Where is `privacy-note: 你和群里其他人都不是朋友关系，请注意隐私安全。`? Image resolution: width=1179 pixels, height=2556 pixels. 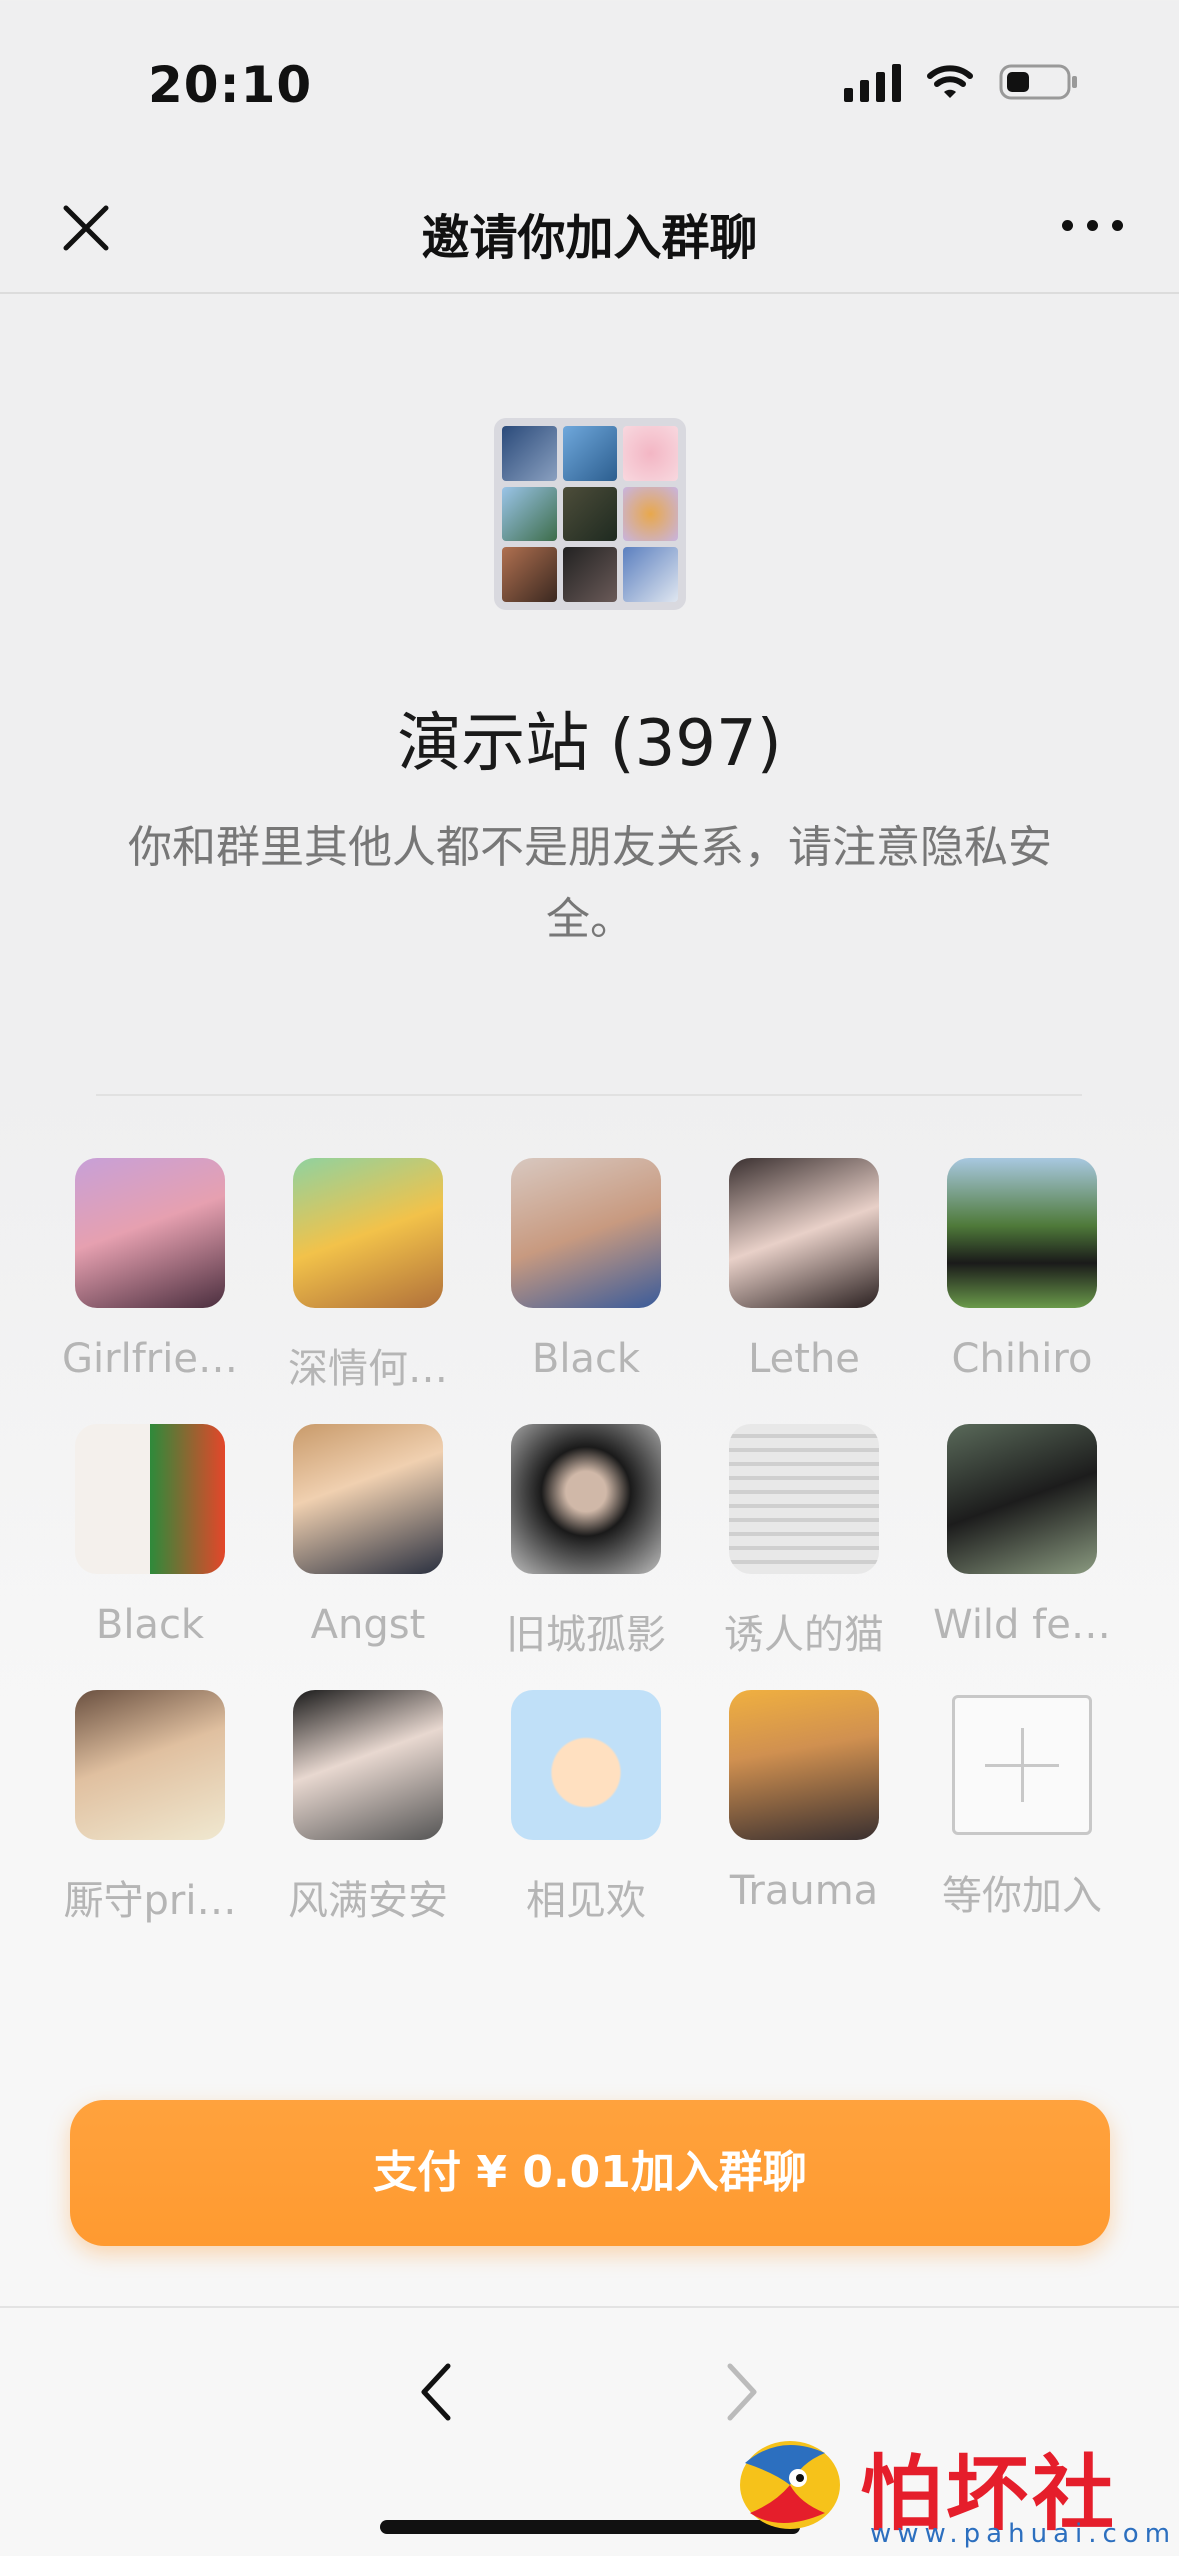
privacy-note: 你和群里其他人都不是朋友关系，请注意隐私安全。 is located at coordinates (590, 883).